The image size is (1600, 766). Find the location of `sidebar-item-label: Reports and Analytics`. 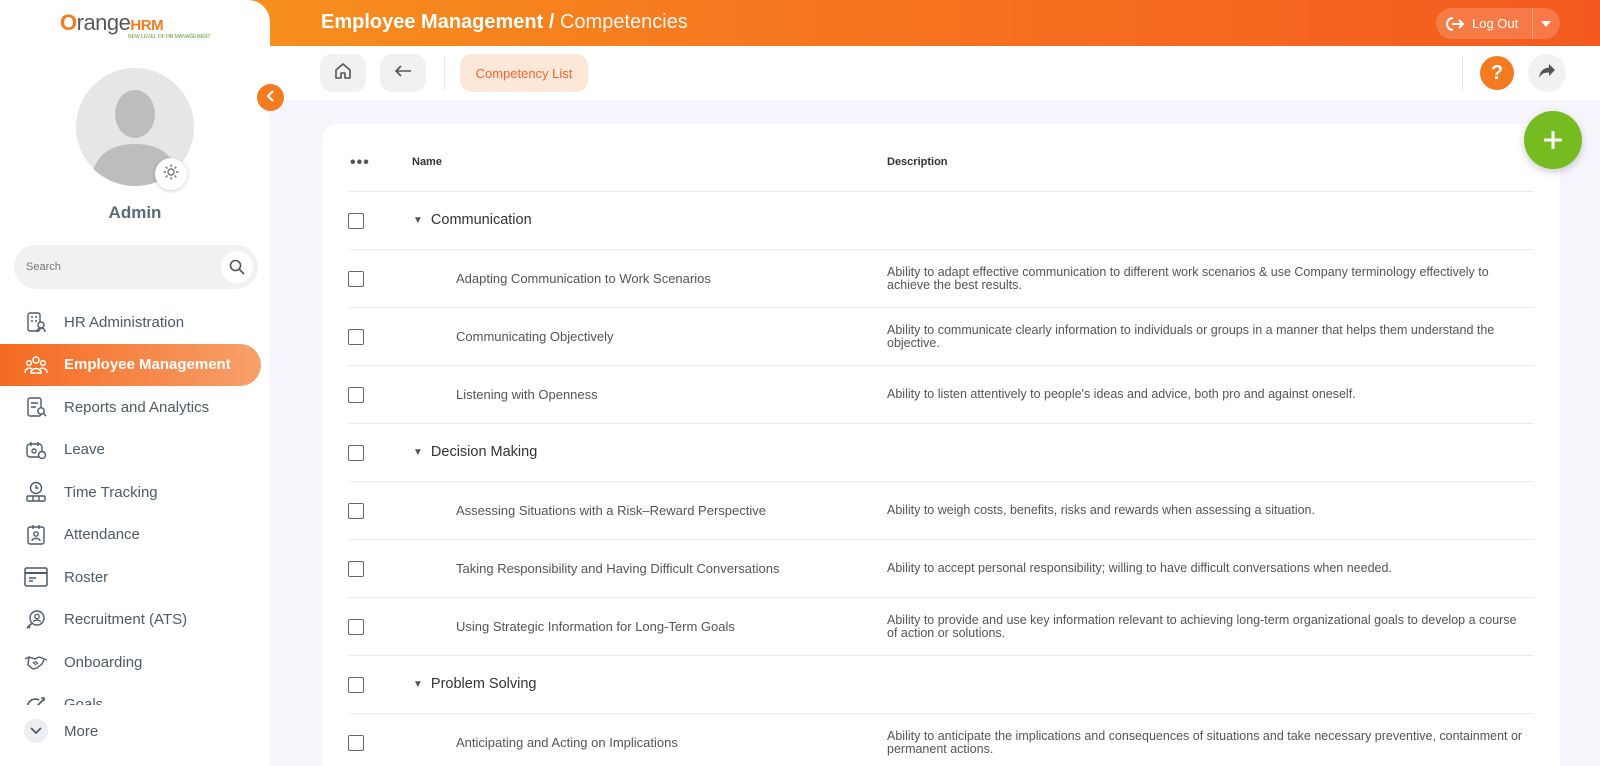

sidebar-item-label: Reports and Analytics is located at coordinates (137, 407).